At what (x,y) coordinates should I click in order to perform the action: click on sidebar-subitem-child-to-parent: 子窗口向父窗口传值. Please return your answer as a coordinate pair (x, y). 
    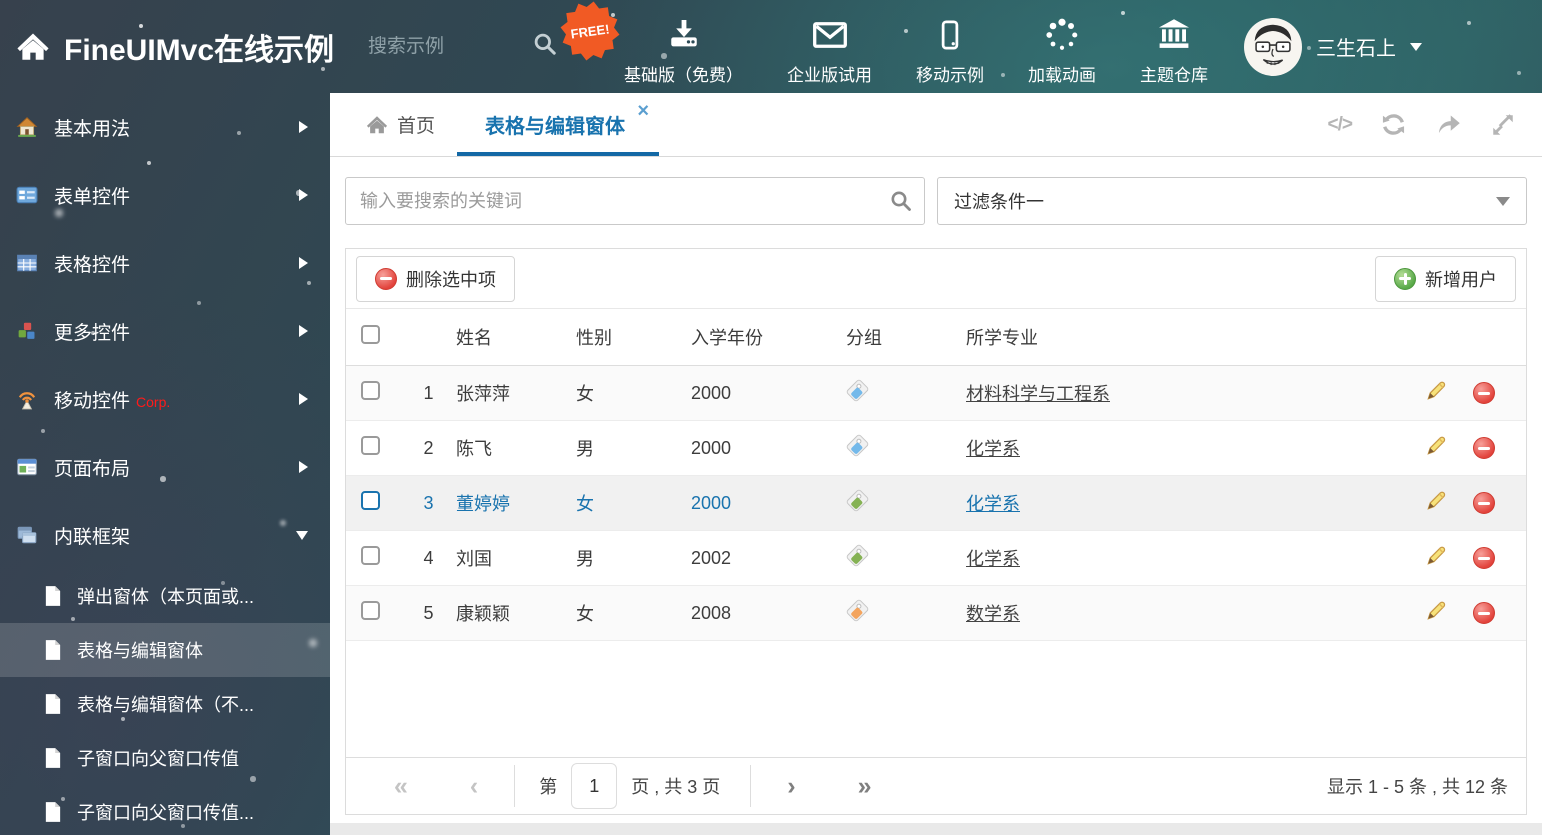
    Looking at the image, I should click on (165, 758).